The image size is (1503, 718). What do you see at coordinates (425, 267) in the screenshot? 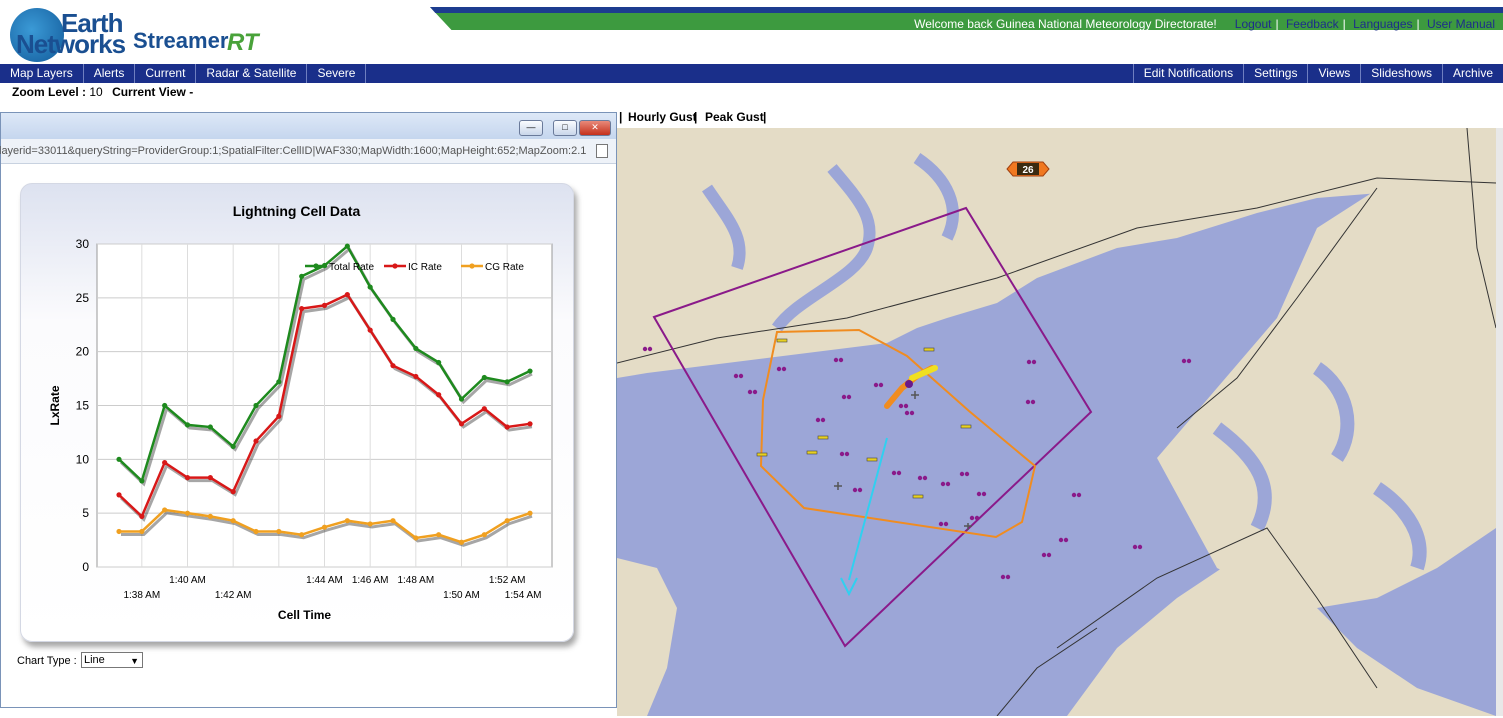
I see `legend-label: IC Rate` at bounding box center [425, 267].